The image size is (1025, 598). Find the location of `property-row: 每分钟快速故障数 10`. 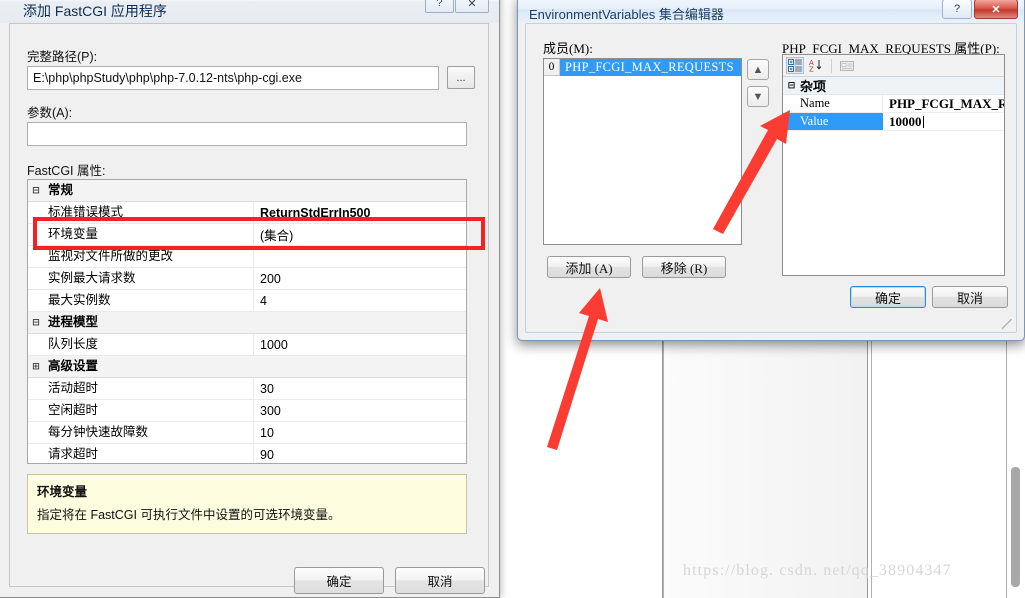

property-row: 每分钟快速故障数 10 is located at coordinates (247, 433).